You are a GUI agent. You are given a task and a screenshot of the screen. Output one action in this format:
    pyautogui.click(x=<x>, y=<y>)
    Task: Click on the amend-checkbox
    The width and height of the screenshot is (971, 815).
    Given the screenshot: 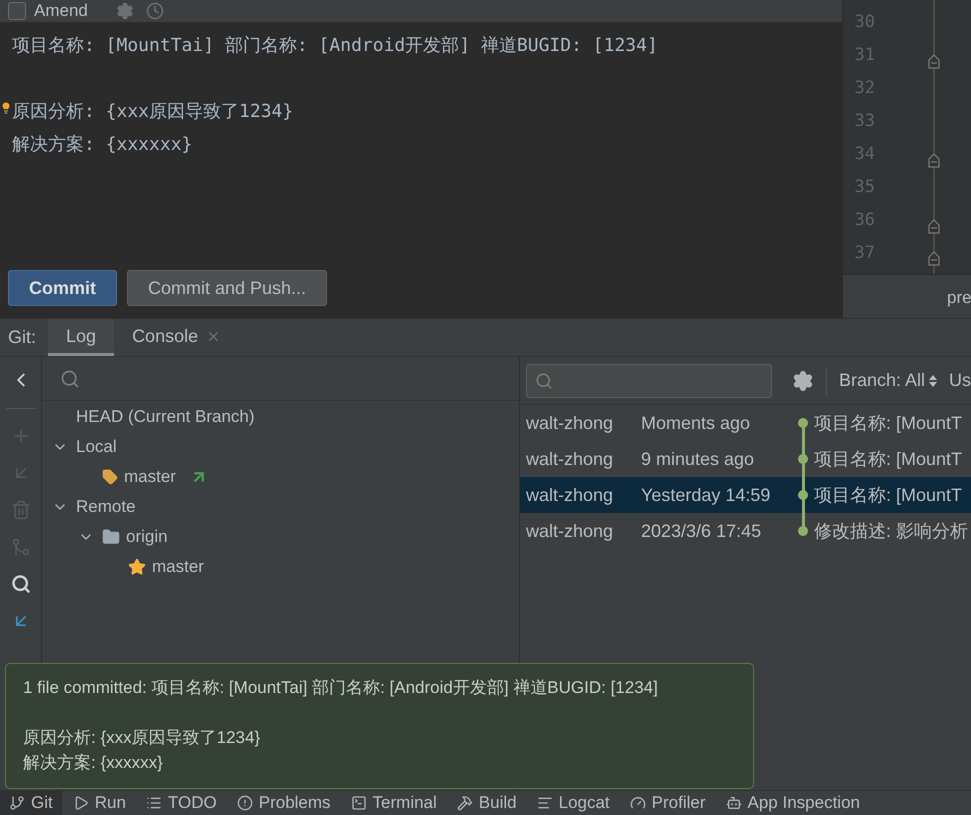 What is the action you would take?
    pyautogui.click(x=17, y=11)
    